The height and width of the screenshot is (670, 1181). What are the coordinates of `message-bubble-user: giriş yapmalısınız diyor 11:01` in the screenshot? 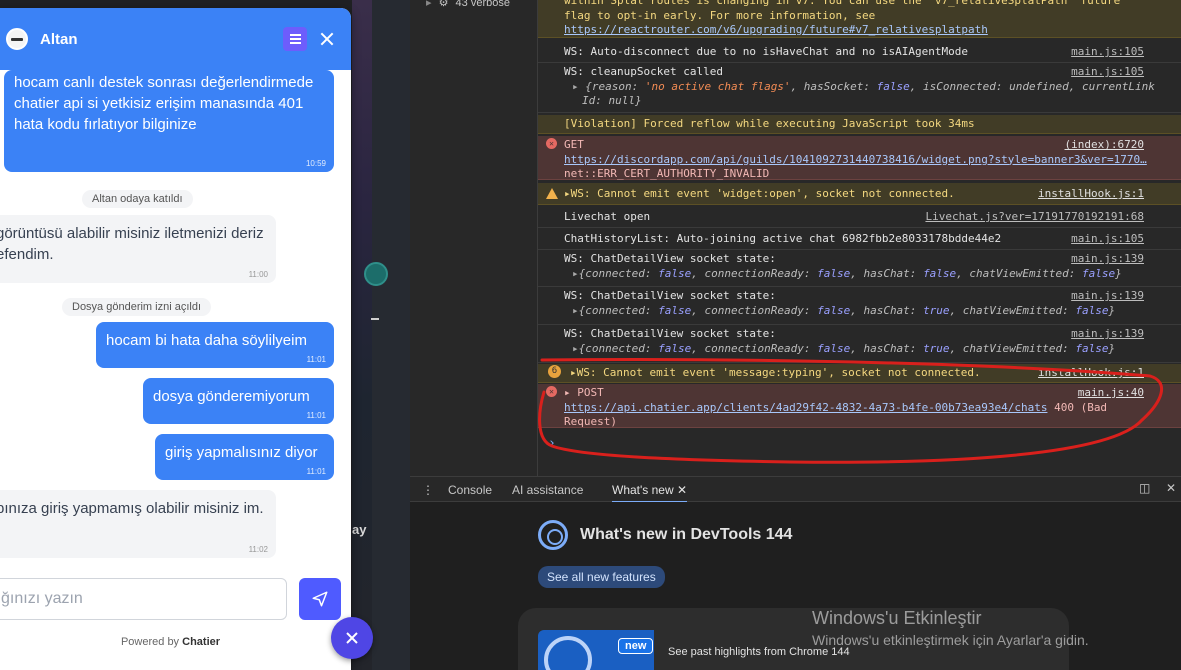 It's located at (244, 457).